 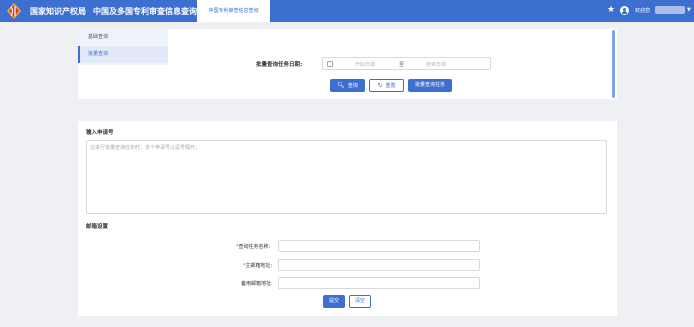 I want to click on scrollbar, so click(x=613, y=64).